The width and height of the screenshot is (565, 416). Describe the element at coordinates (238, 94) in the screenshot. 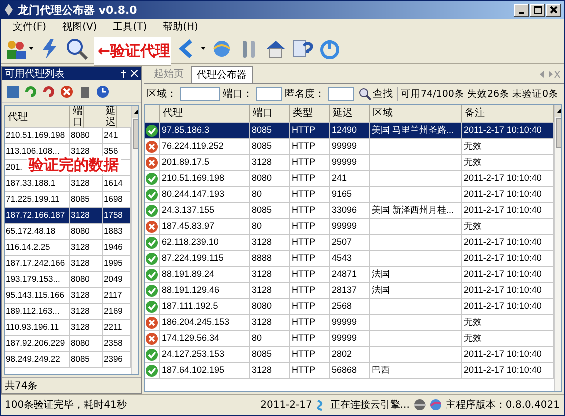

I see `field-label: 端口：` at that location.